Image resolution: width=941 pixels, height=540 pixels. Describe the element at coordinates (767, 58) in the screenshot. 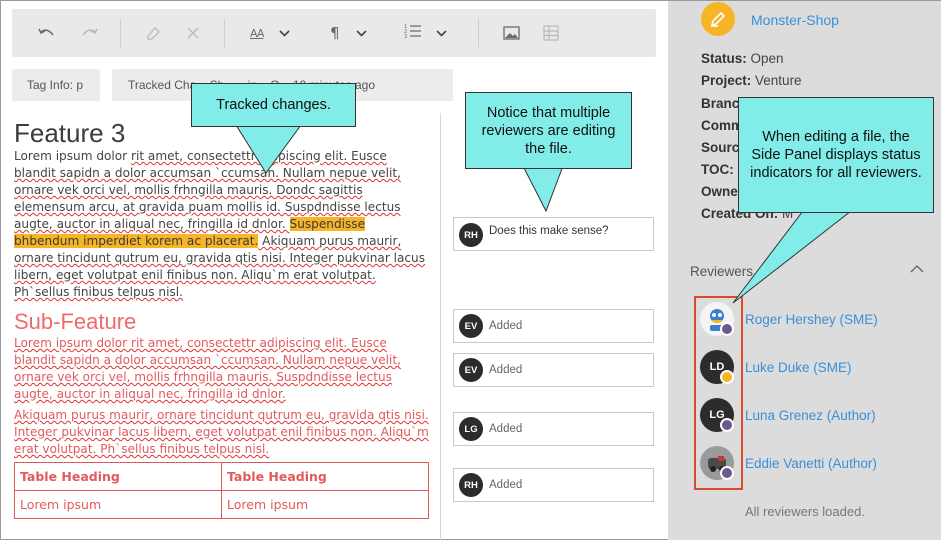

I see `meta-status-value: Open` at that location.